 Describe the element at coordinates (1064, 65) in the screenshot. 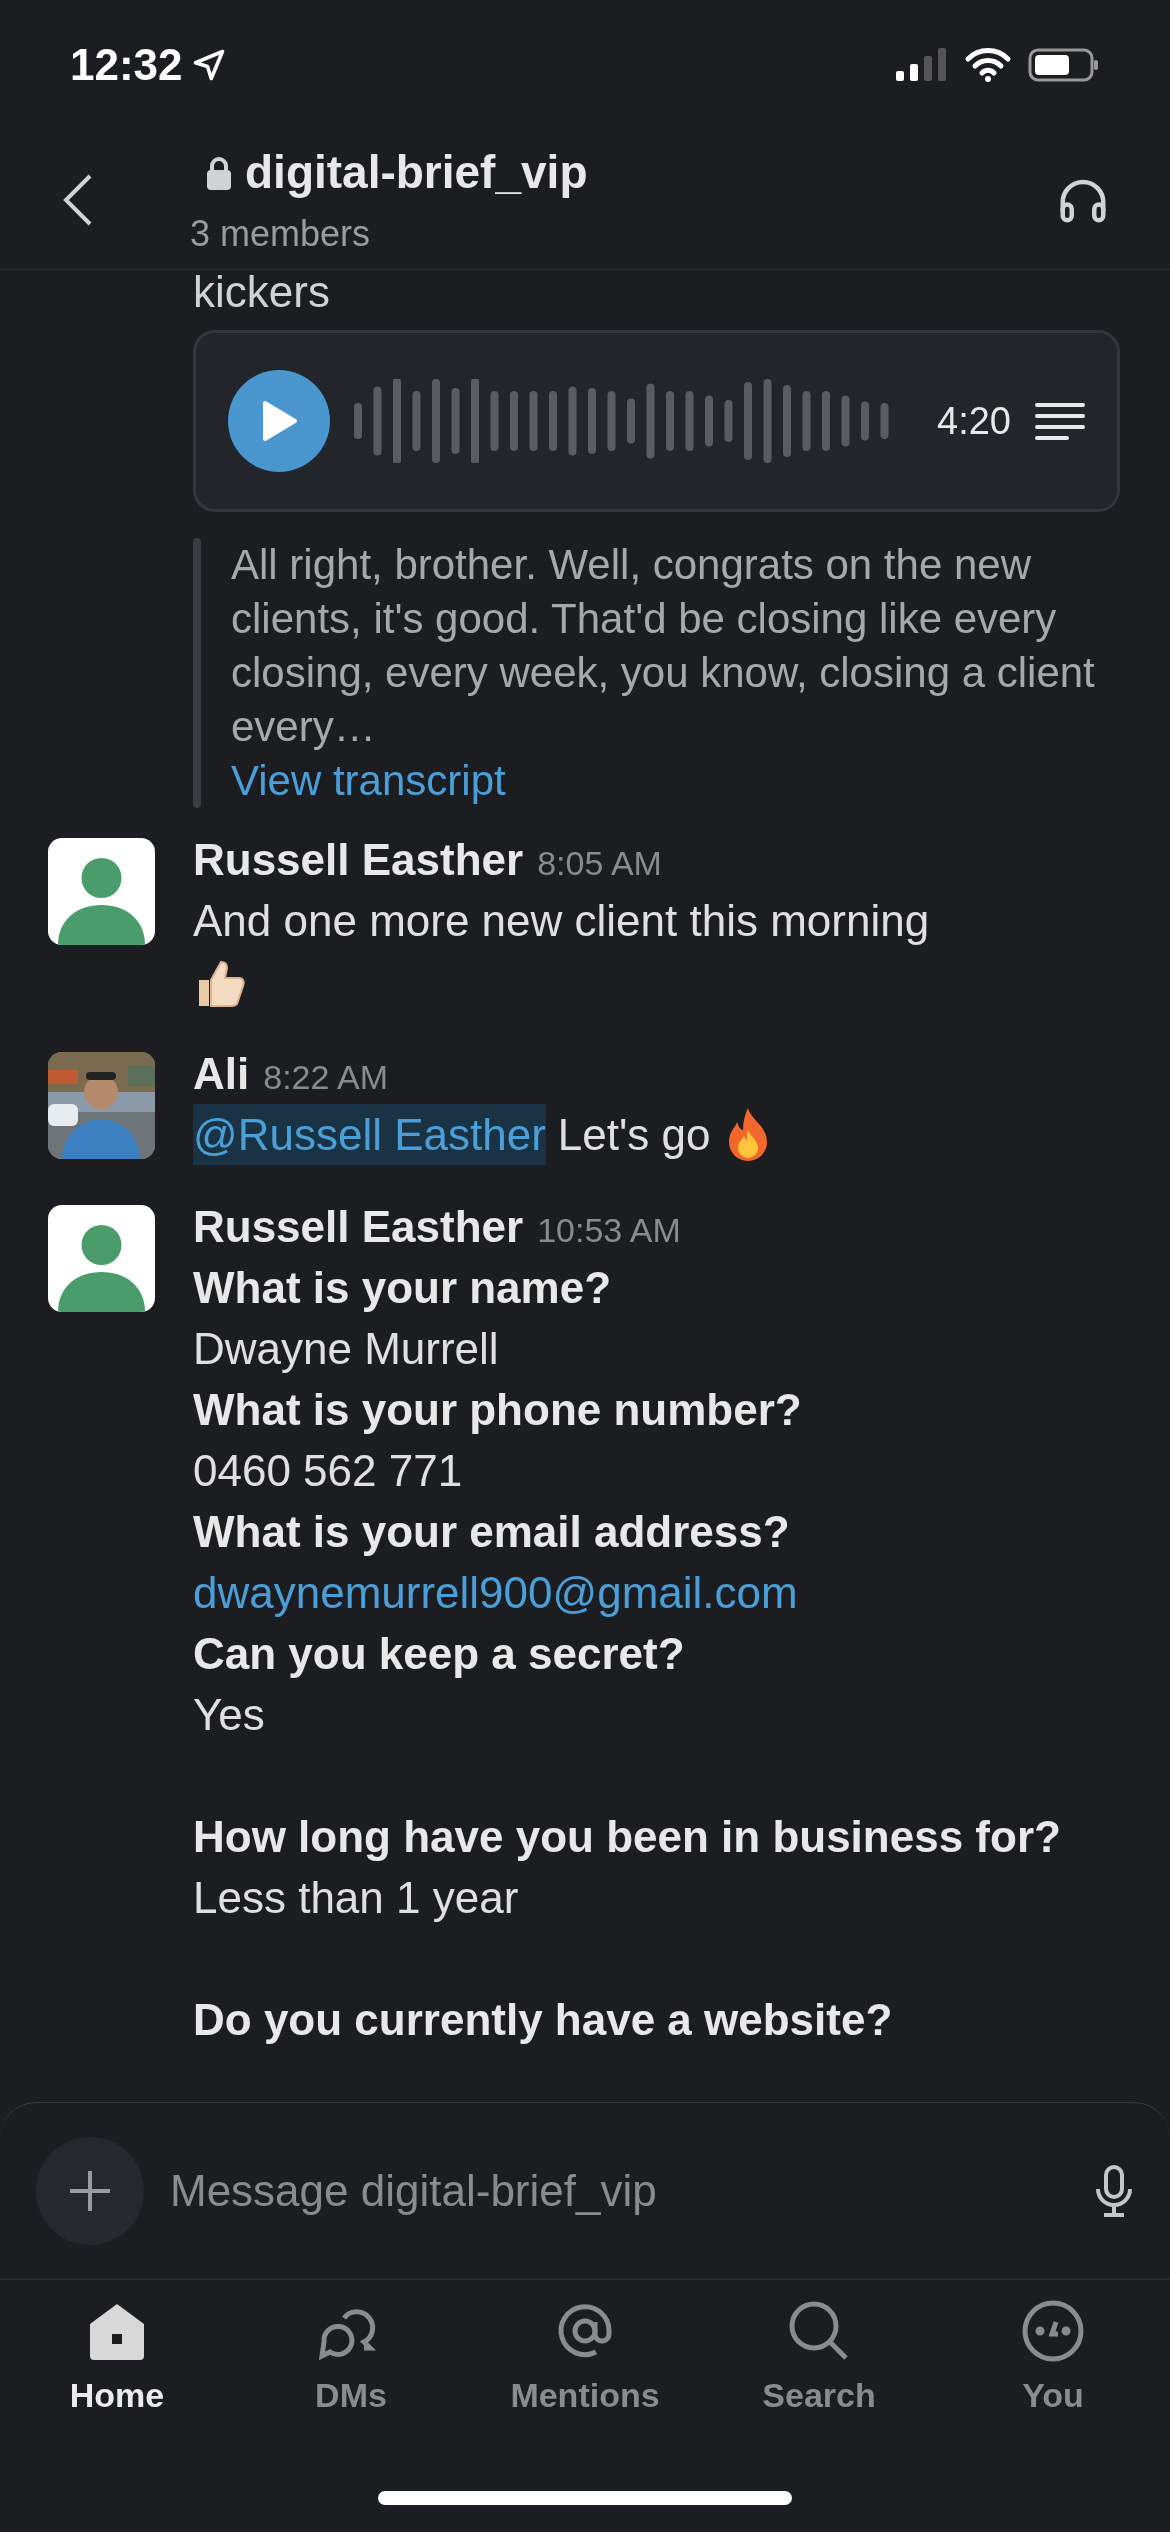

I see `battery-icon` at that location.